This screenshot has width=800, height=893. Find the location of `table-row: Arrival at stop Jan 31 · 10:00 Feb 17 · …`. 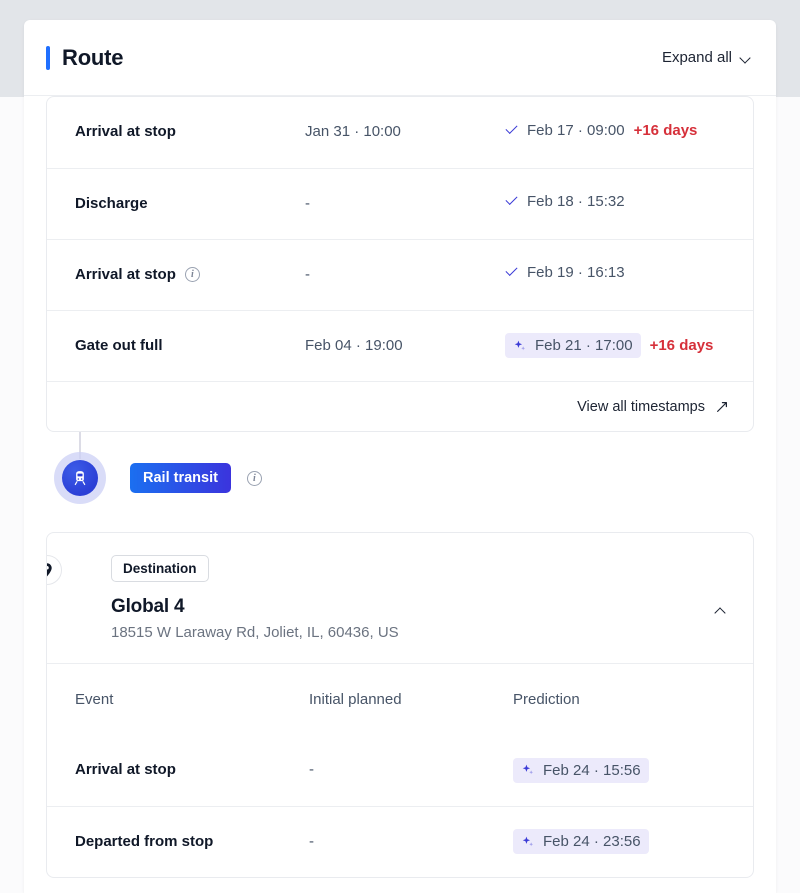

table-row: Arrival at stop Jan 31 · 10:00 Feb 17 · … is located at coordinates (400, 132).